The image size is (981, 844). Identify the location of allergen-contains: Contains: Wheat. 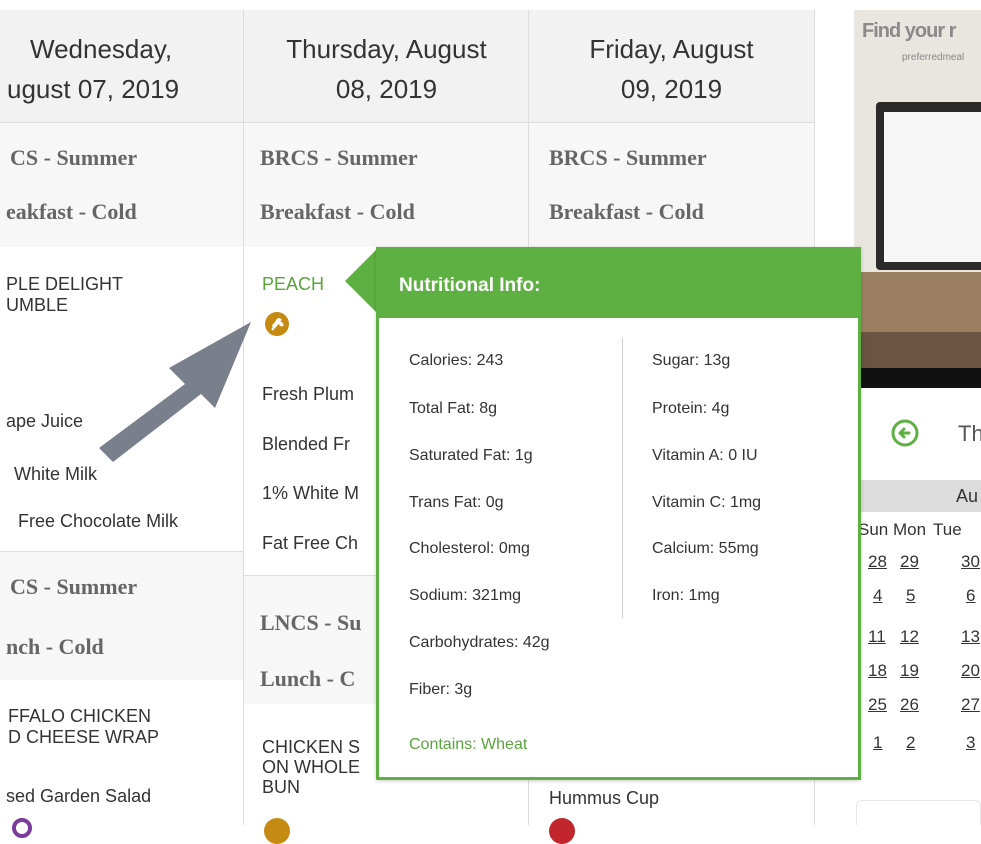
(468, 744).